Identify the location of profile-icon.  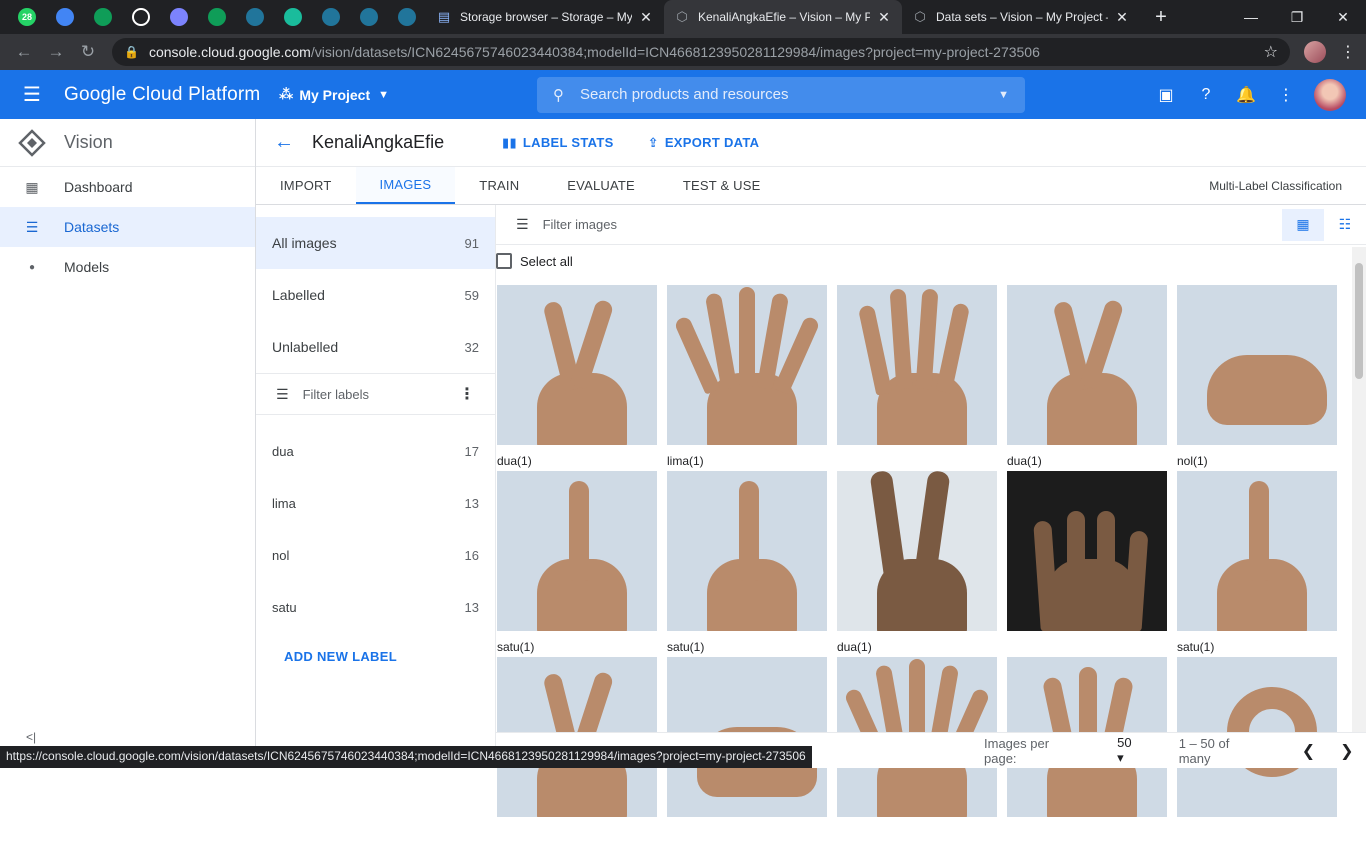
(1315, 52).